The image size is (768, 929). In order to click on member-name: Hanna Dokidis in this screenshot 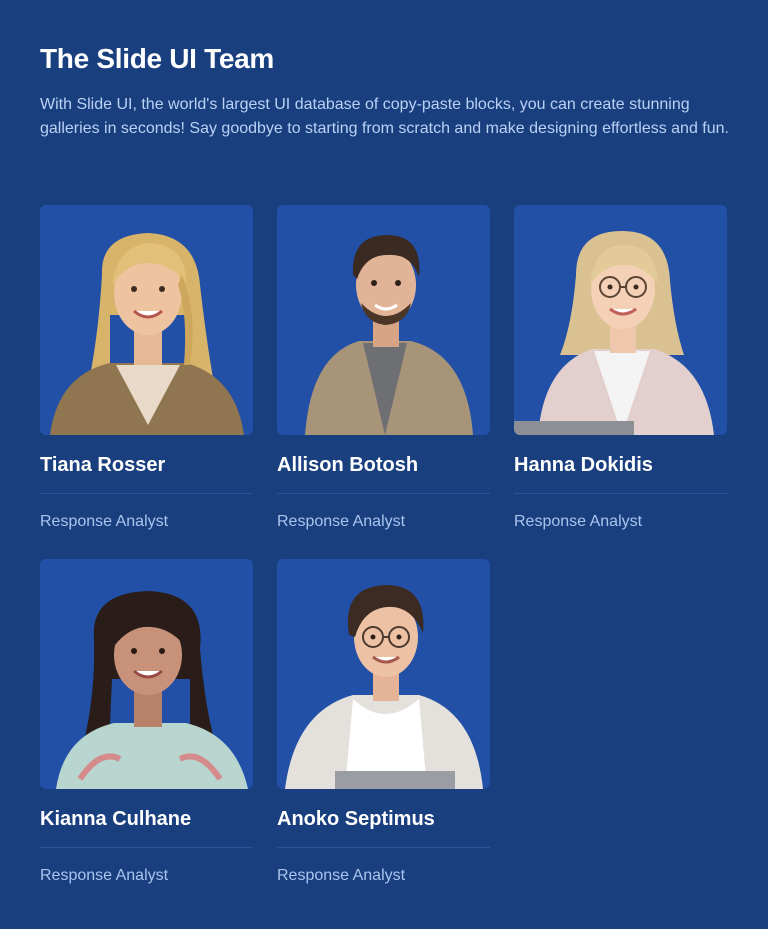, I will do `click(583, 465)`.